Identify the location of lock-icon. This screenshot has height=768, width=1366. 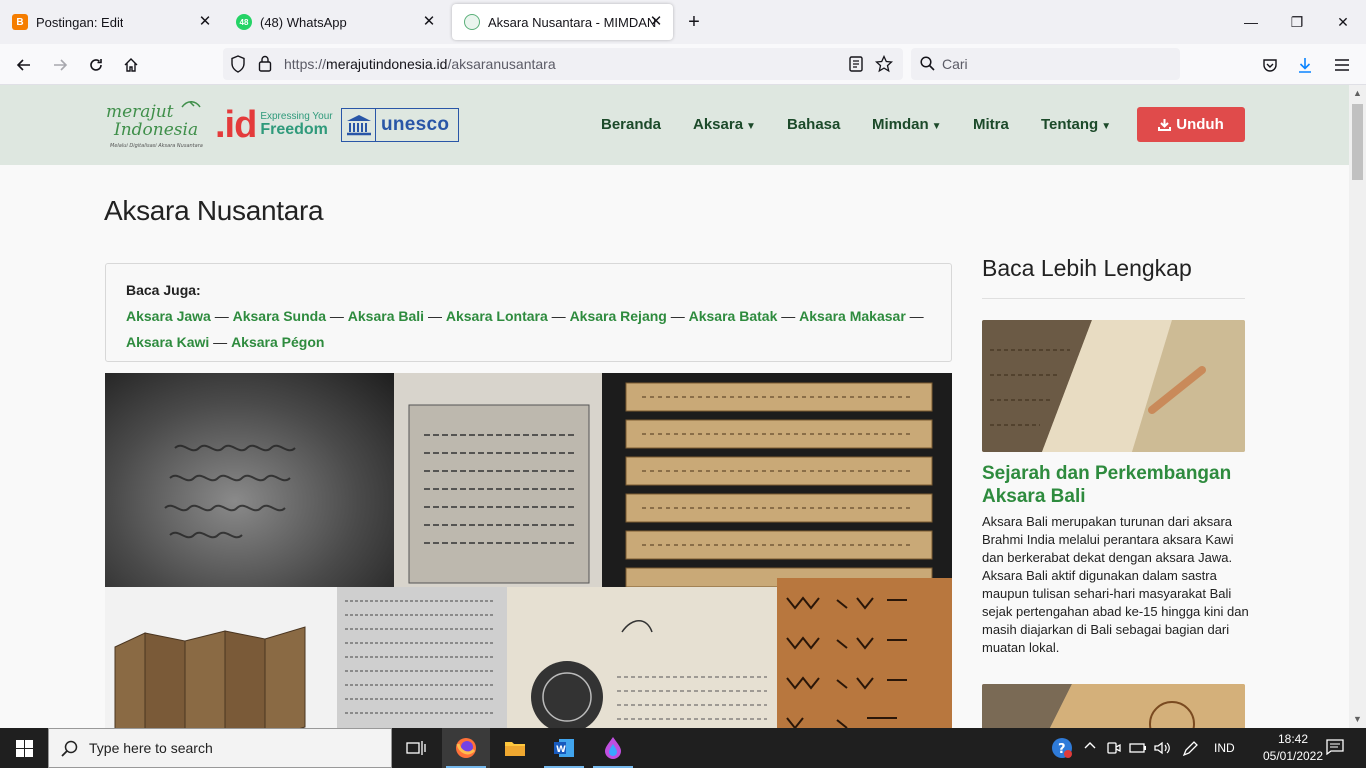
(265, 66).